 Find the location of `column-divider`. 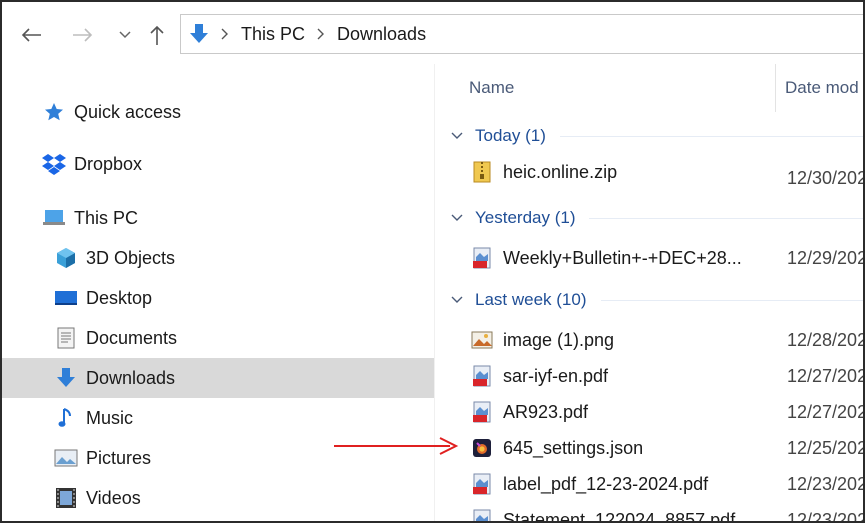

column-divider is located at coordinates (775, 88).